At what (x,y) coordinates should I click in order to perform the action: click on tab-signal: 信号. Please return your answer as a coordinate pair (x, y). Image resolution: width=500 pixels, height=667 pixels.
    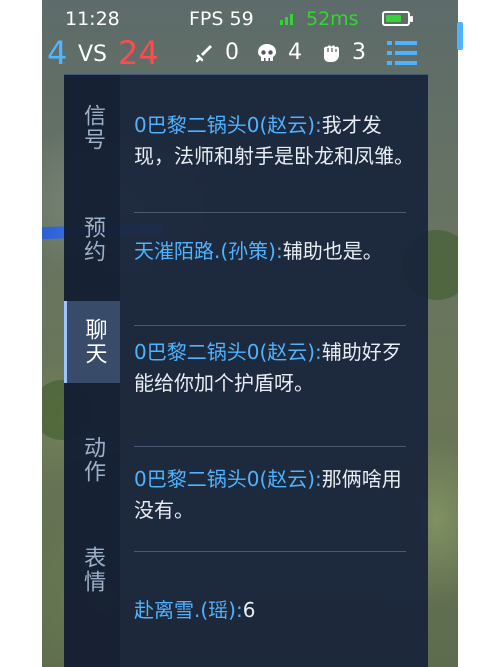
    Looking at the image, I should click on (92, 128).